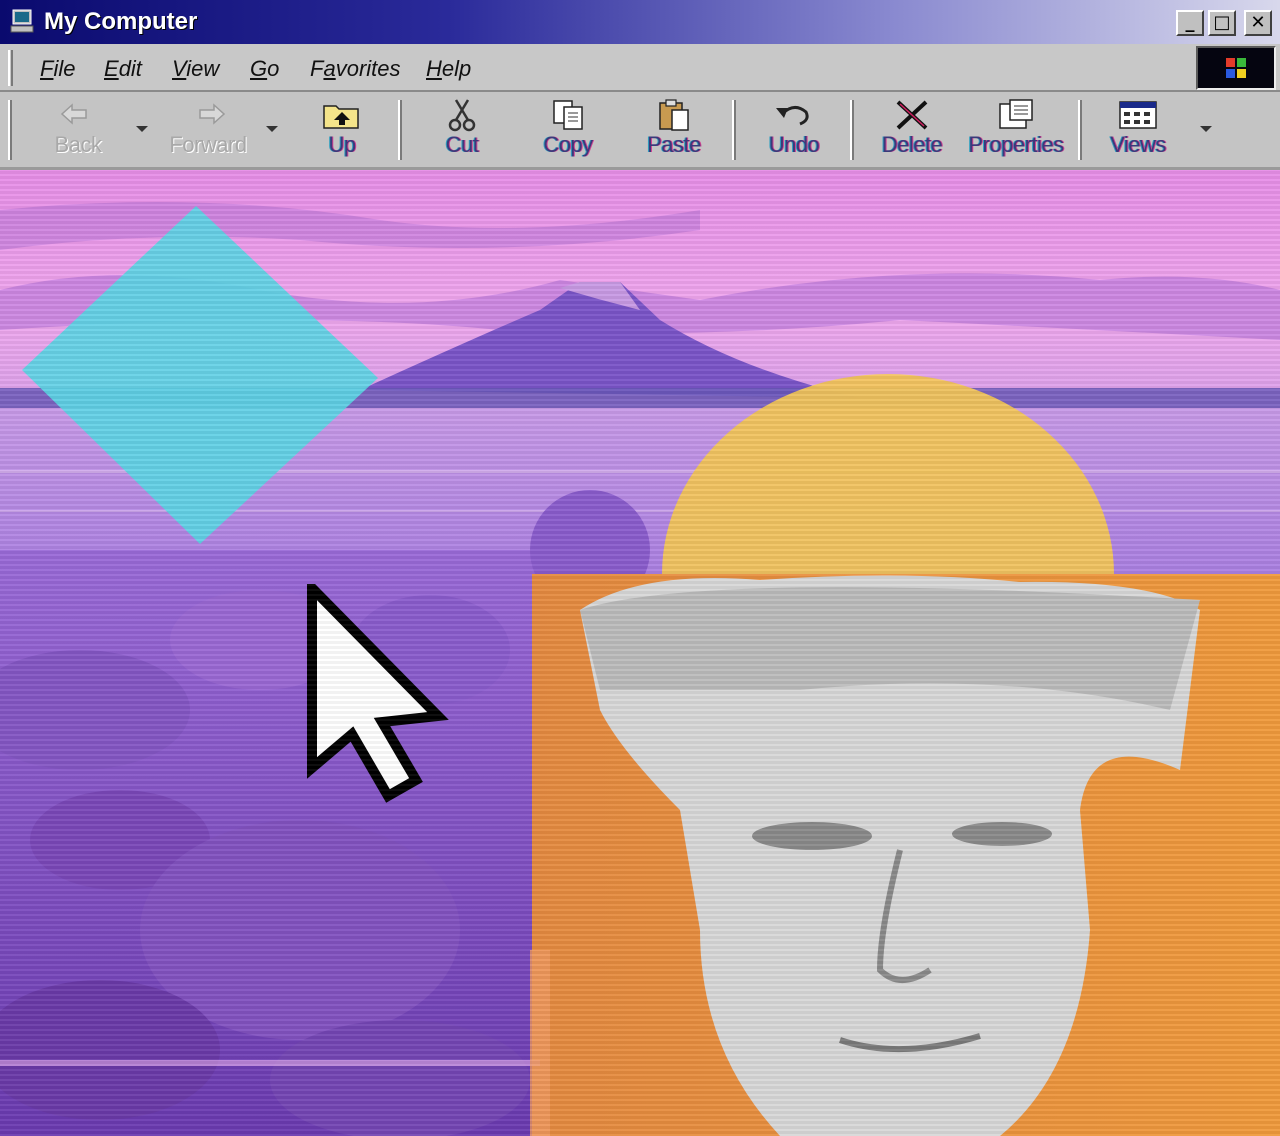  I want to click on delete-label: Delete, so click(912, 144).